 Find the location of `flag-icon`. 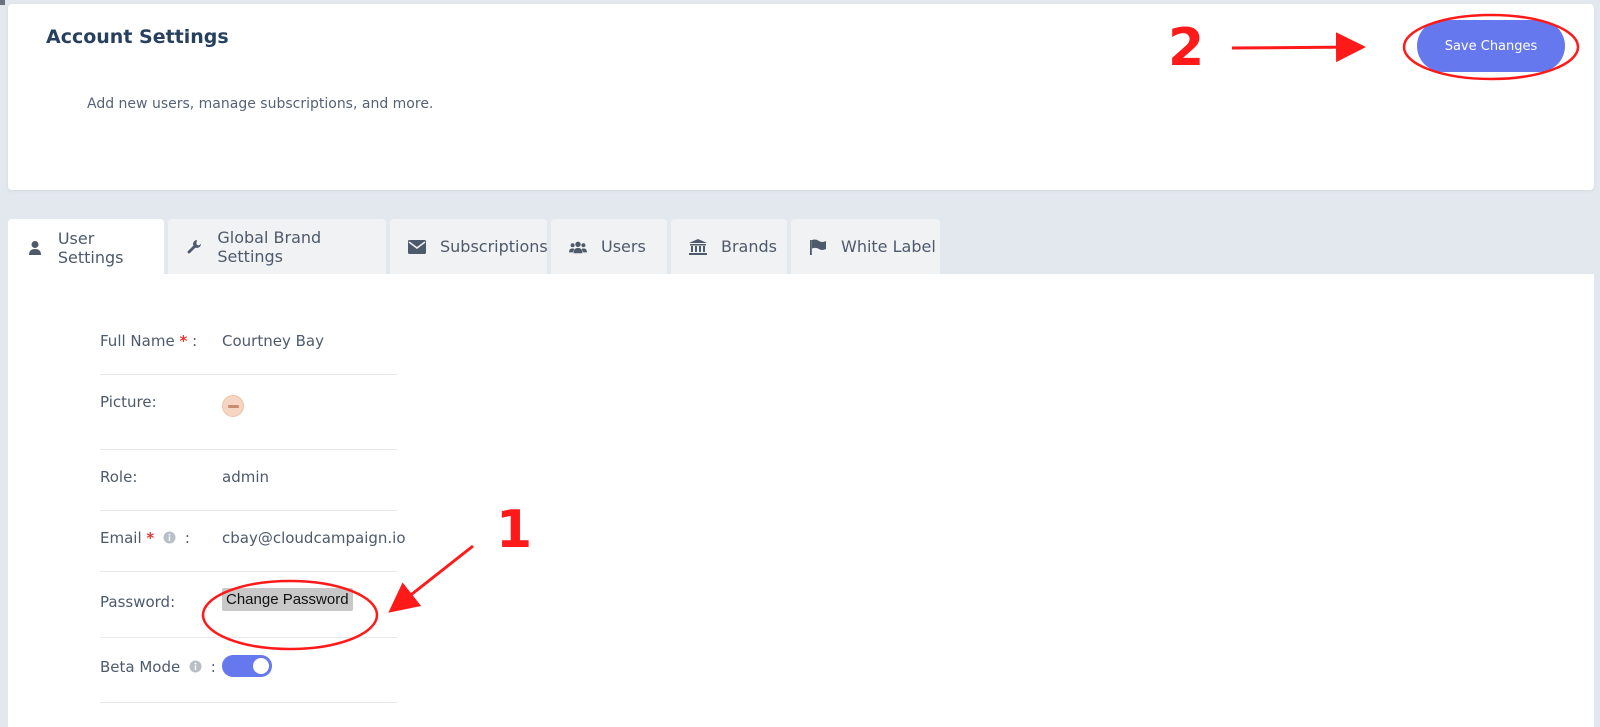

flag-icon is located at coordinates (818, 247).